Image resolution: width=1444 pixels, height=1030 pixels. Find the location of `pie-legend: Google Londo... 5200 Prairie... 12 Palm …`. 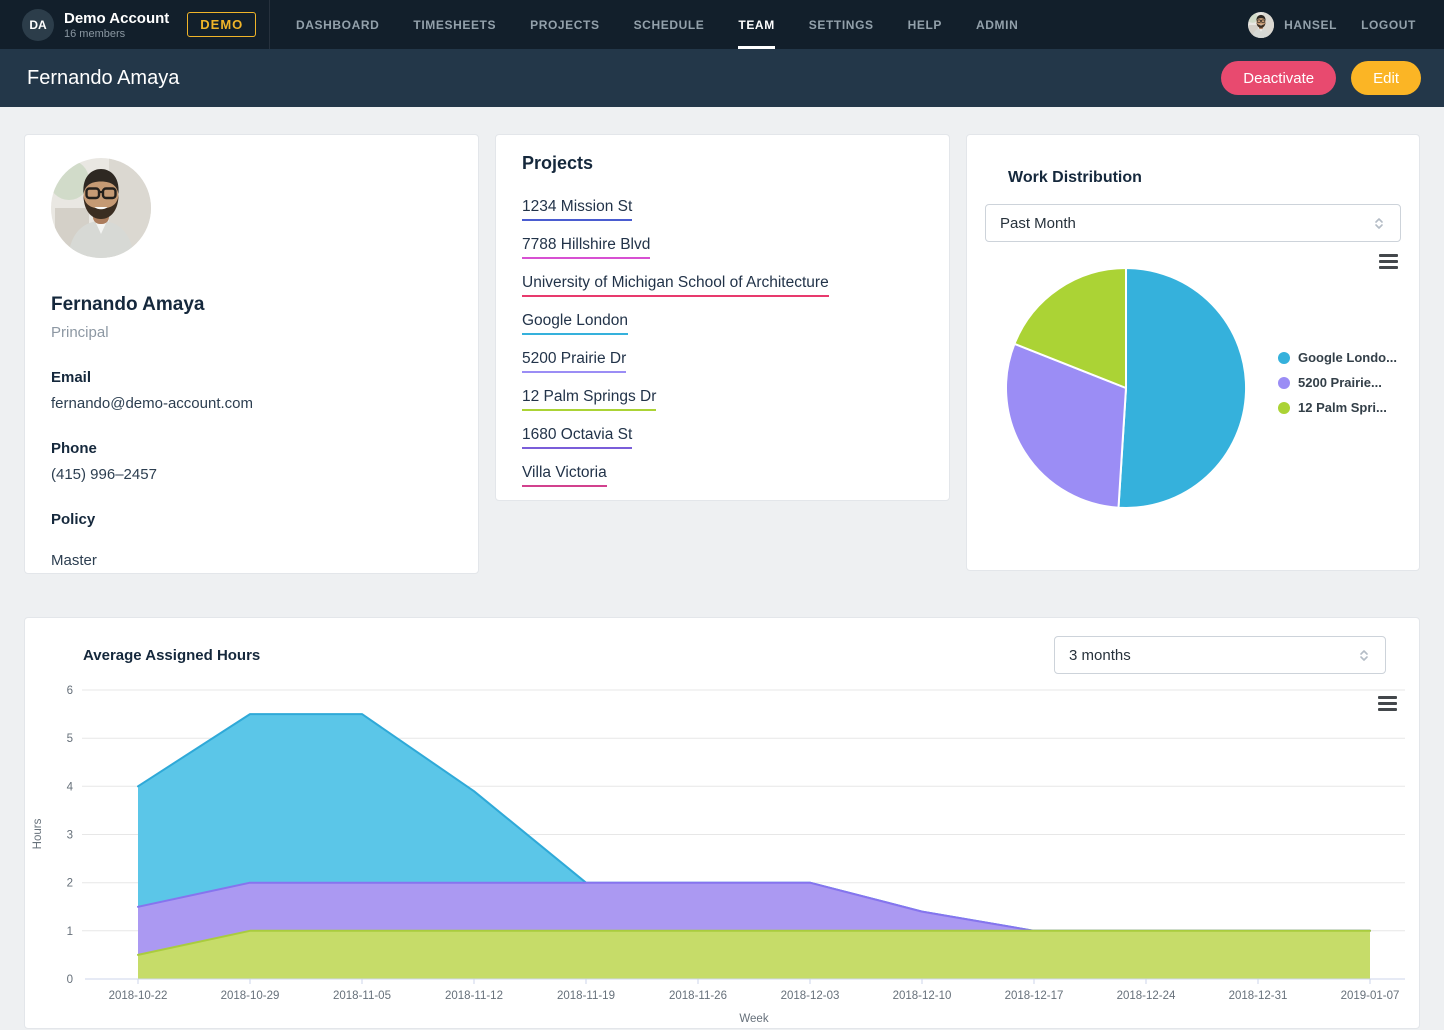

pie-legend: Google Londo... 5200 Prairie... 12 Palm … is located at coordinates (1337, 387).